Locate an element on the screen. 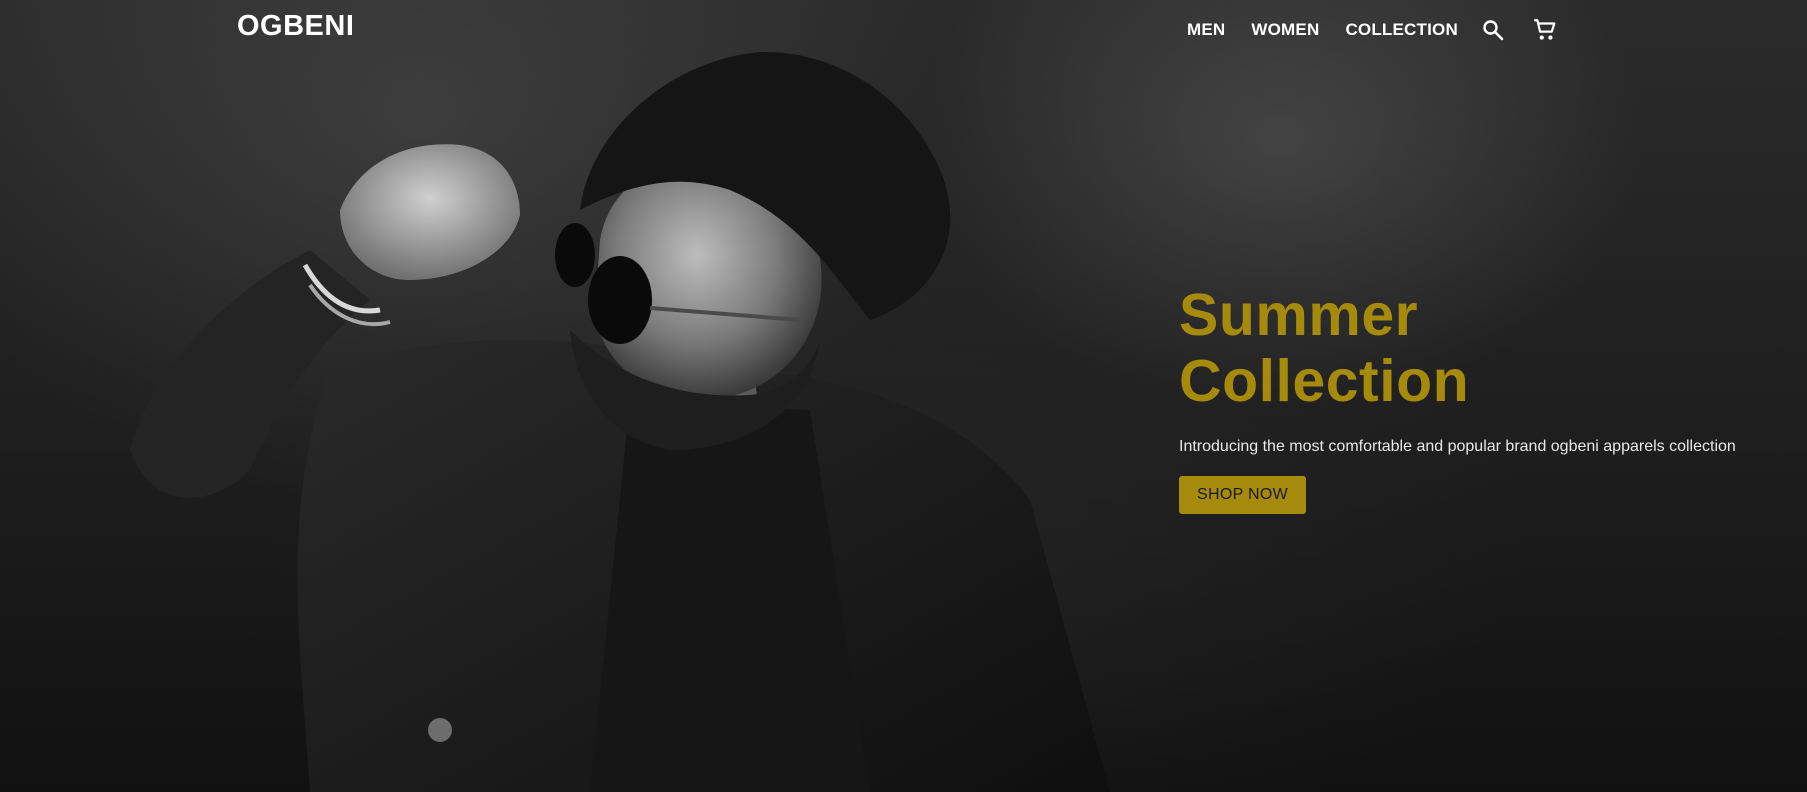  shop-now-button: SHOP NOW is located at coordinates (1243, 495).